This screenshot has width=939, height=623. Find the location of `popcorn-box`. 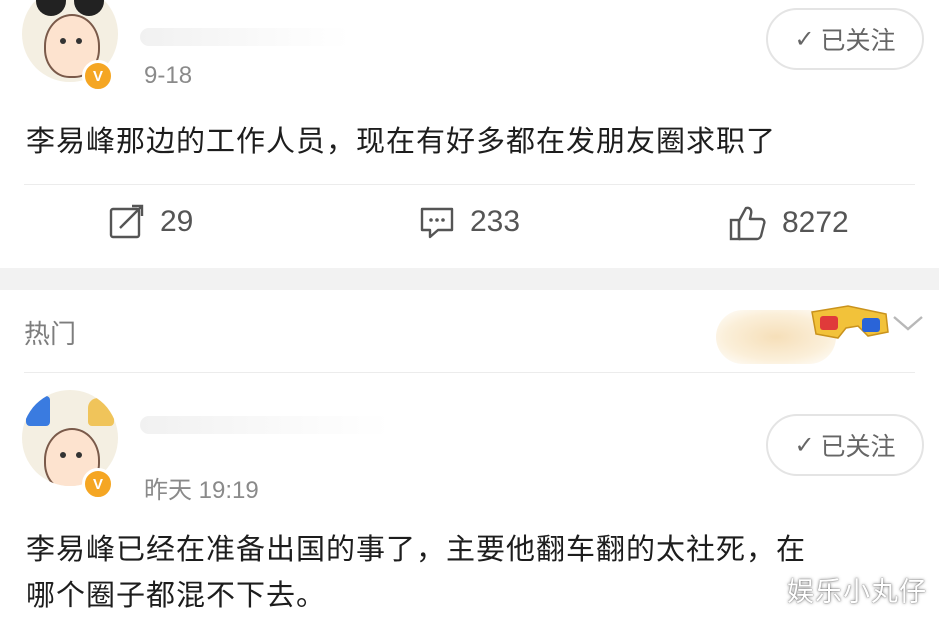

popcorn-box is located at coordinates (101, 412).